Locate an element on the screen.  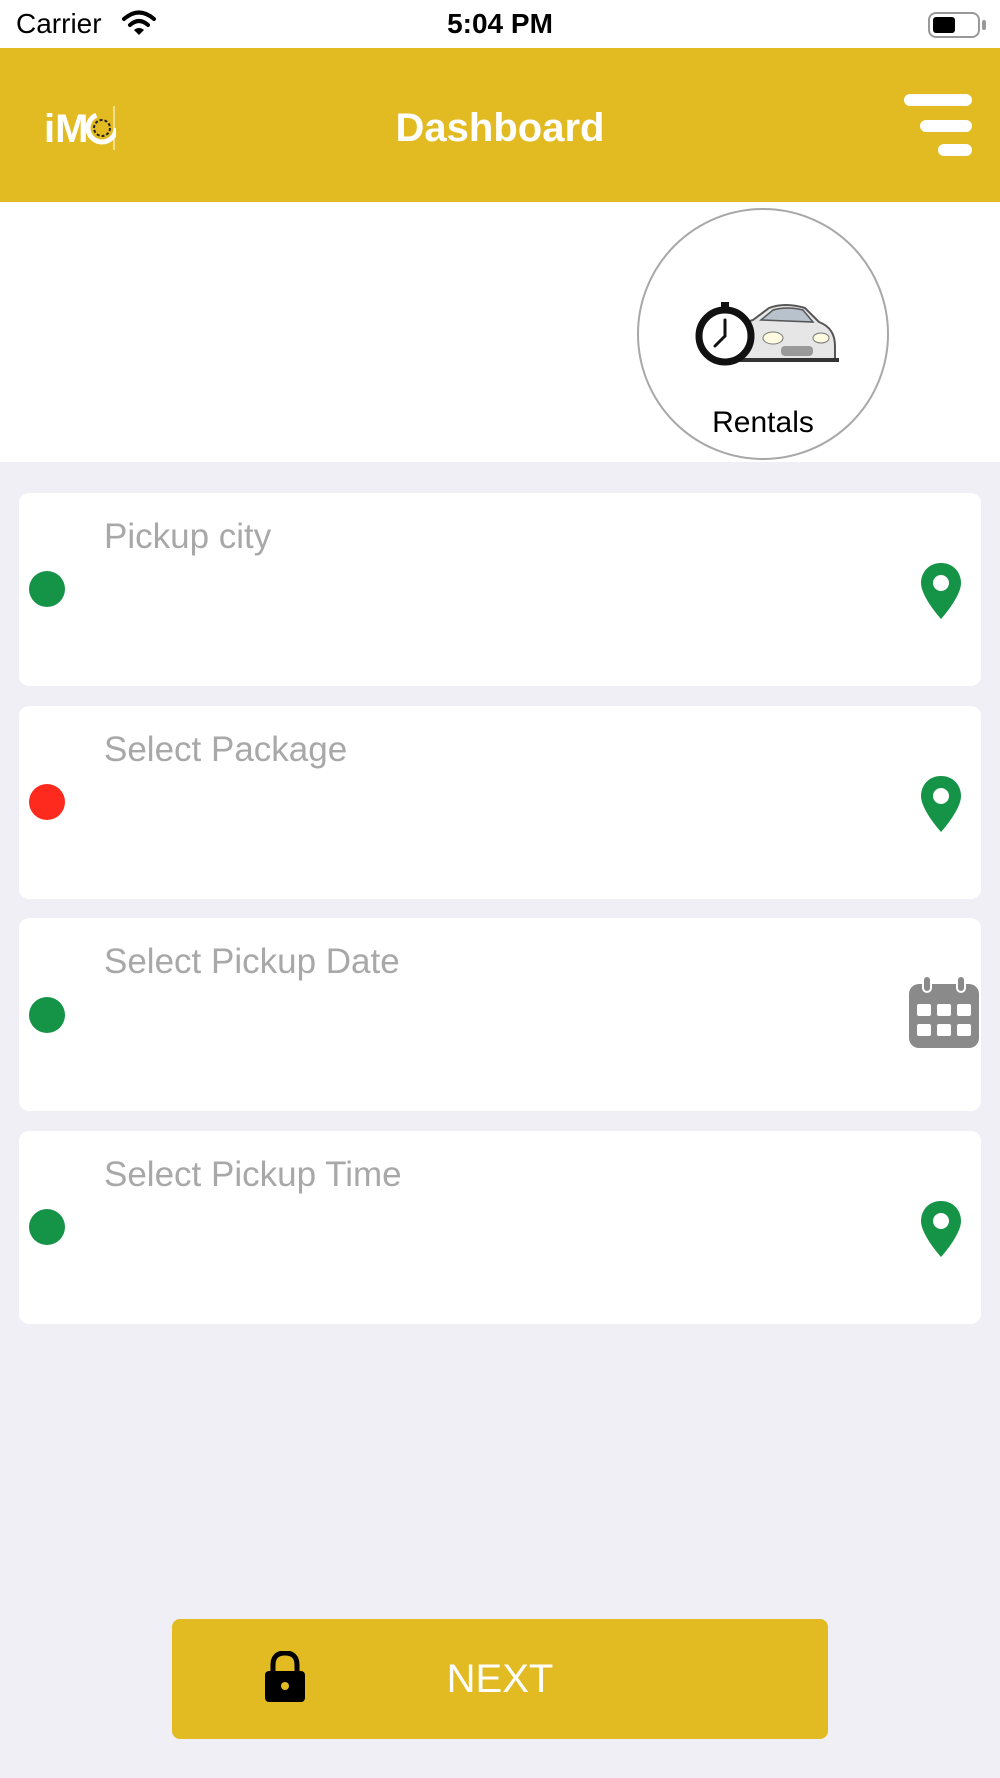
rentals-service-button: Rentals is located at coordinates (763, 334).